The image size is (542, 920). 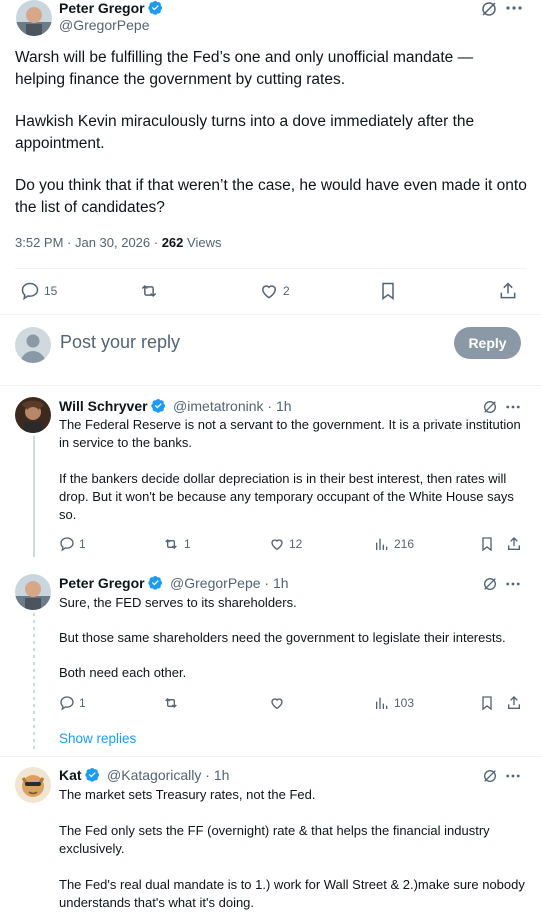 I want to click on reply-header: Kat @Katagorically · 1h, so click(x=144, y=776).